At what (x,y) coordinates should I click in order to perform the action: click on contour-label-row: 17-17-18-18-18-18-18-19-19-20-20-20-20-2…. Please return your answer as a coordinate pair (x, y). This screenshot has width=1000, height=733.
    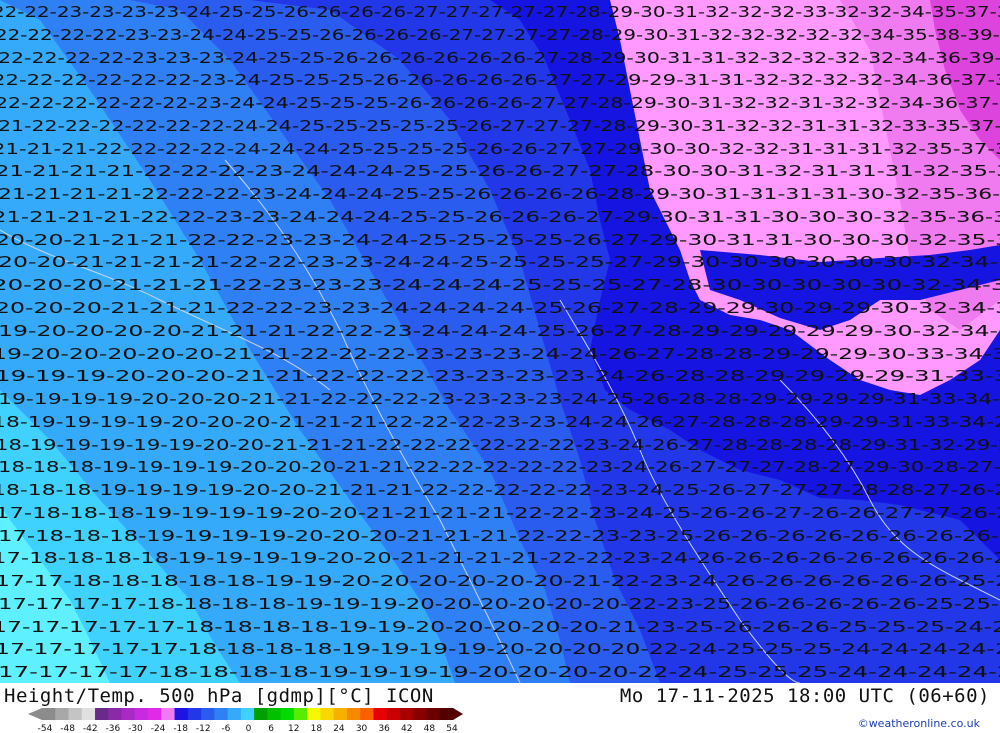
    Looking at the image, I should click on (500, 581).